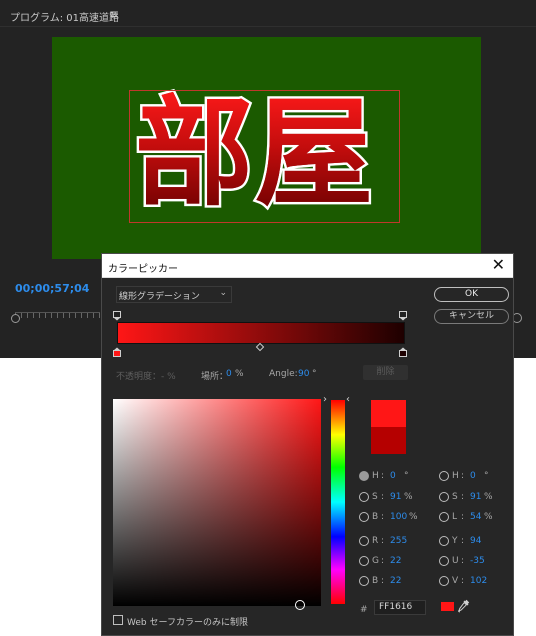  Describe the element at coordinates (283, 374) in the screenshot. I see `angle-label: Angle:` at that location.